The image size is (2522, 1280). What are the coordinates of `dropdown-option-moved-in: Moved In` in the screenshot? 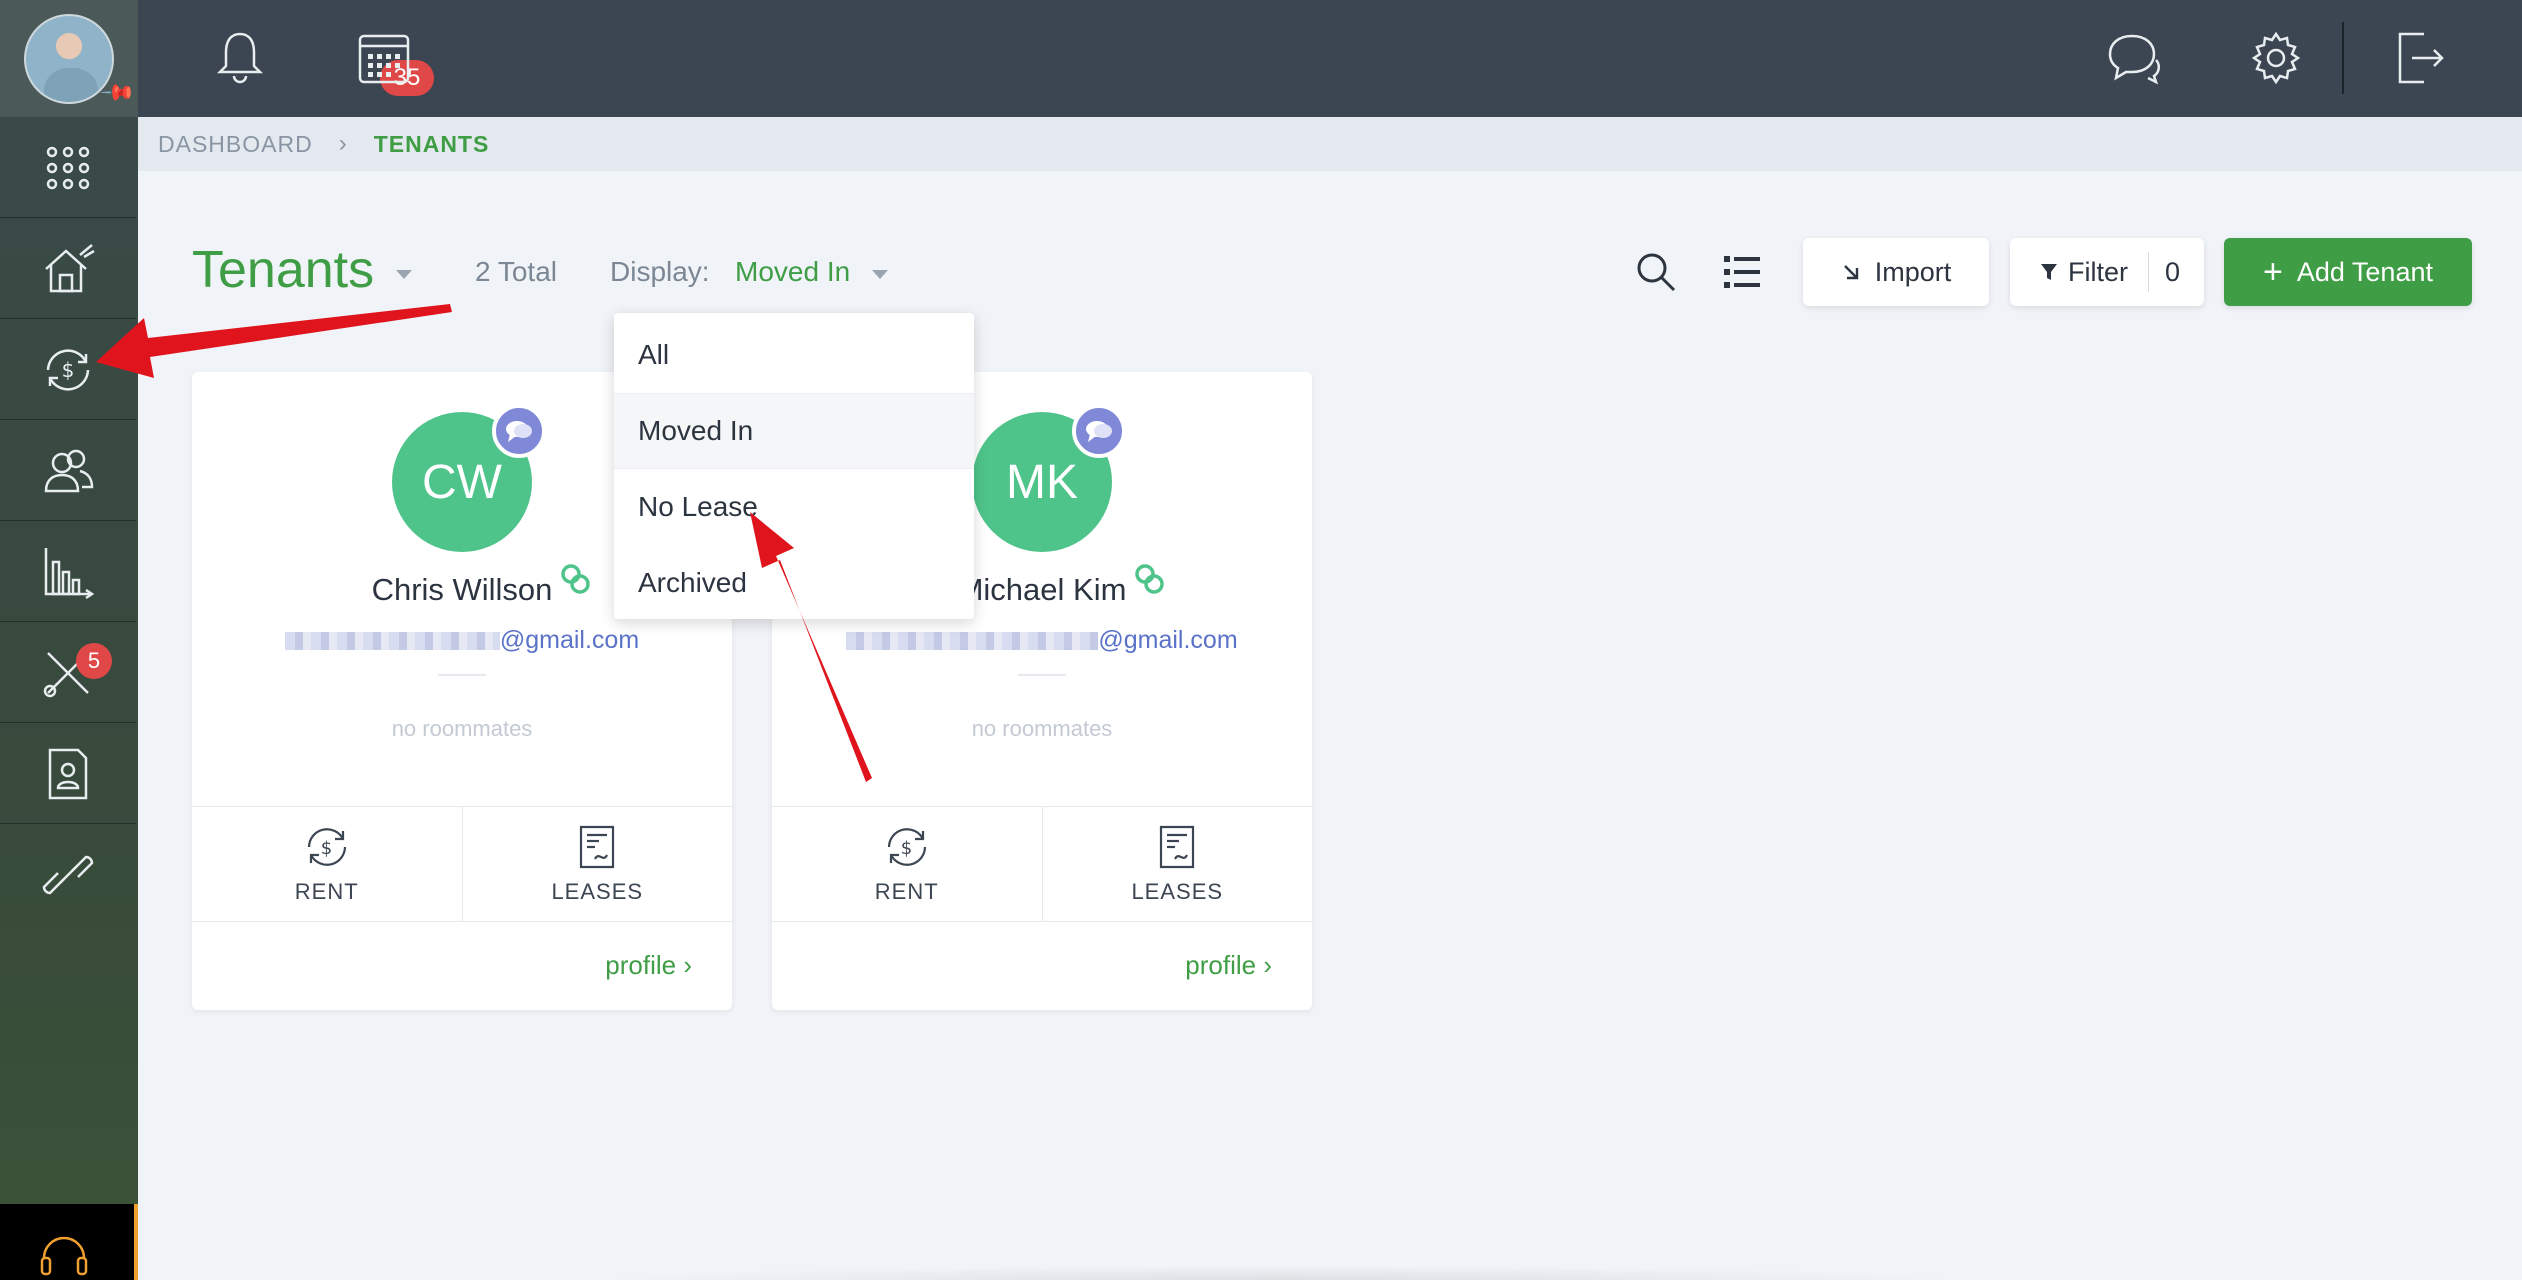 It's located at (794, 431).